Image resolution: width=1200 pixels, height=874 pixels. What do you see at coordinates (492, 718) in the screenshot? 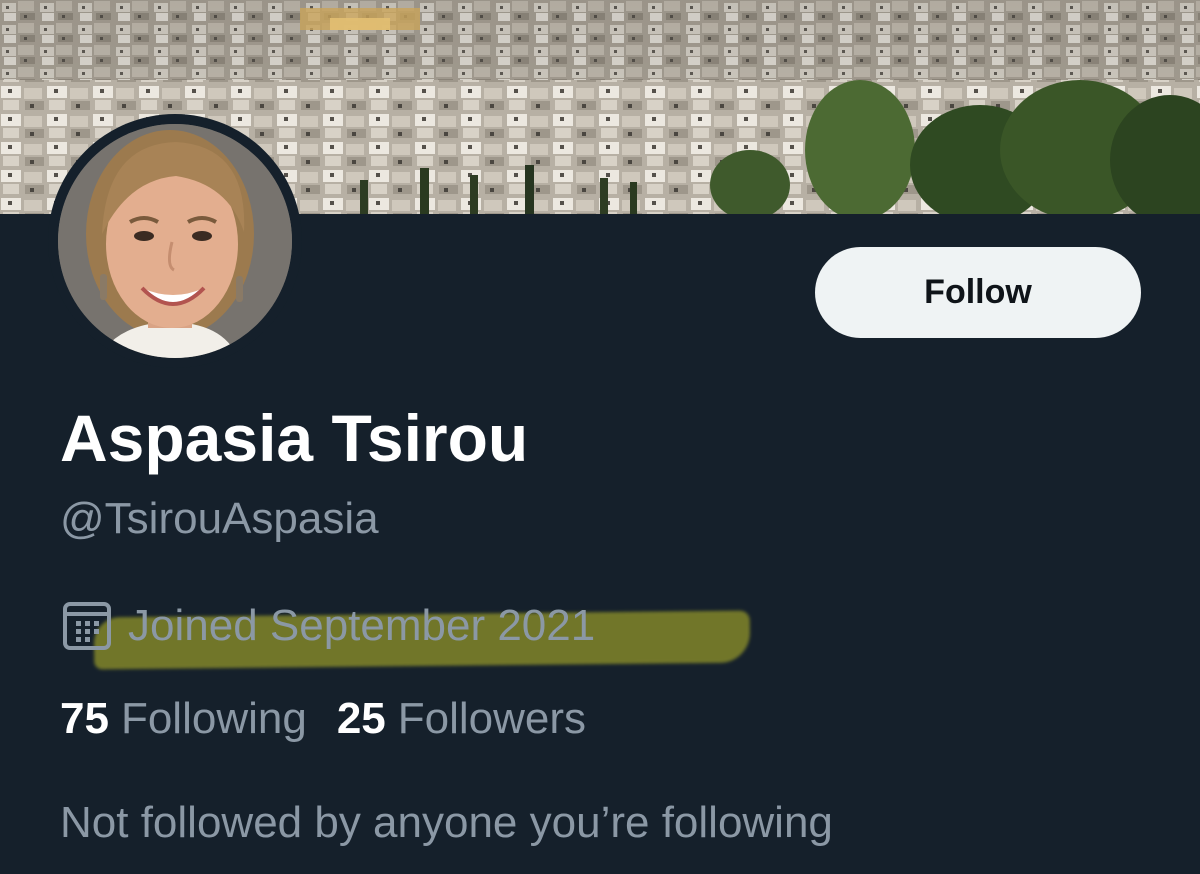
I see `followers-label: Followers` at bounding box center [492, 718].